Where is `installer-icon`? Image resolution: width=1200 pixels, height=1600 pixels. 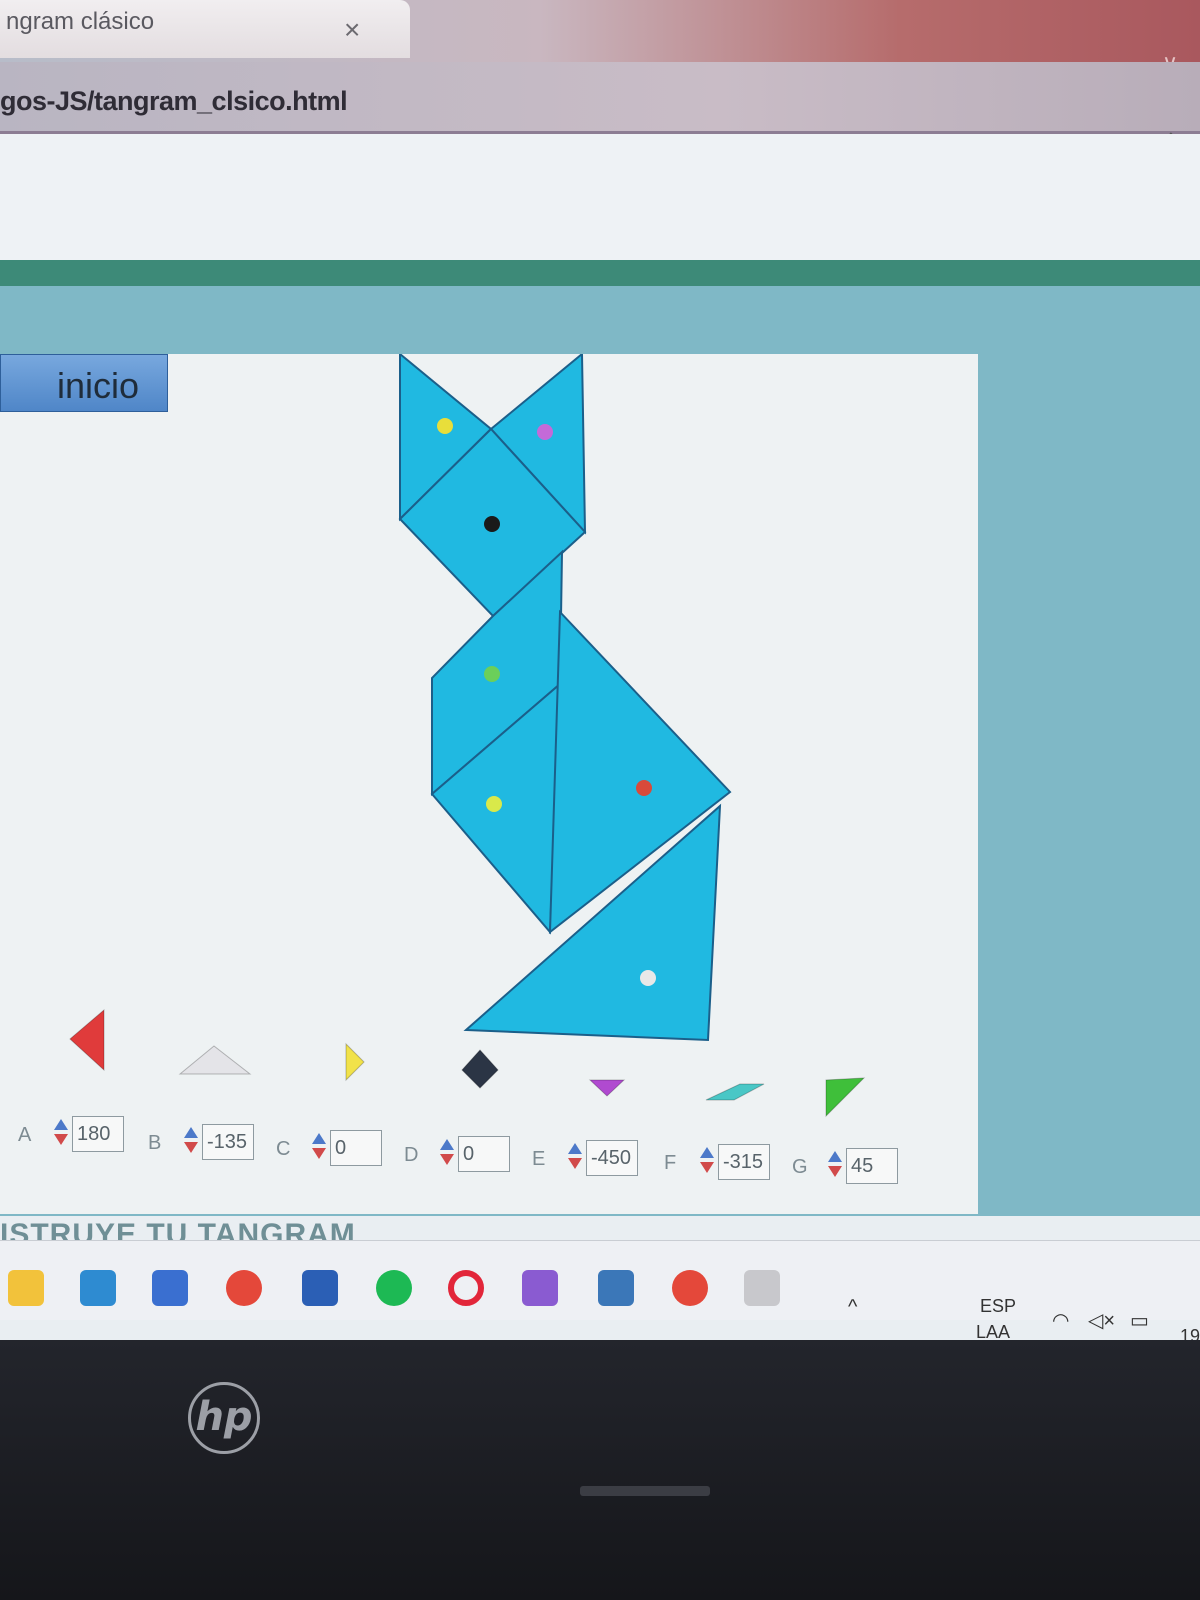 installer-icon is located at coordinates (762, 1288).